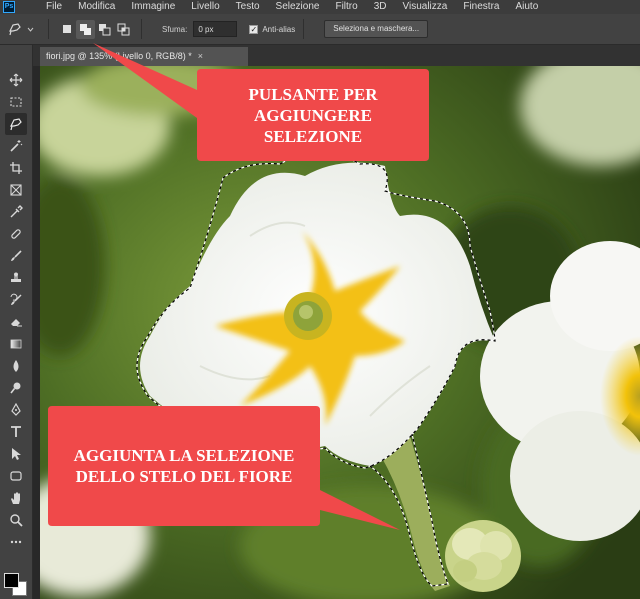  I want to click on magic-wand-icon, so click(16, 146).